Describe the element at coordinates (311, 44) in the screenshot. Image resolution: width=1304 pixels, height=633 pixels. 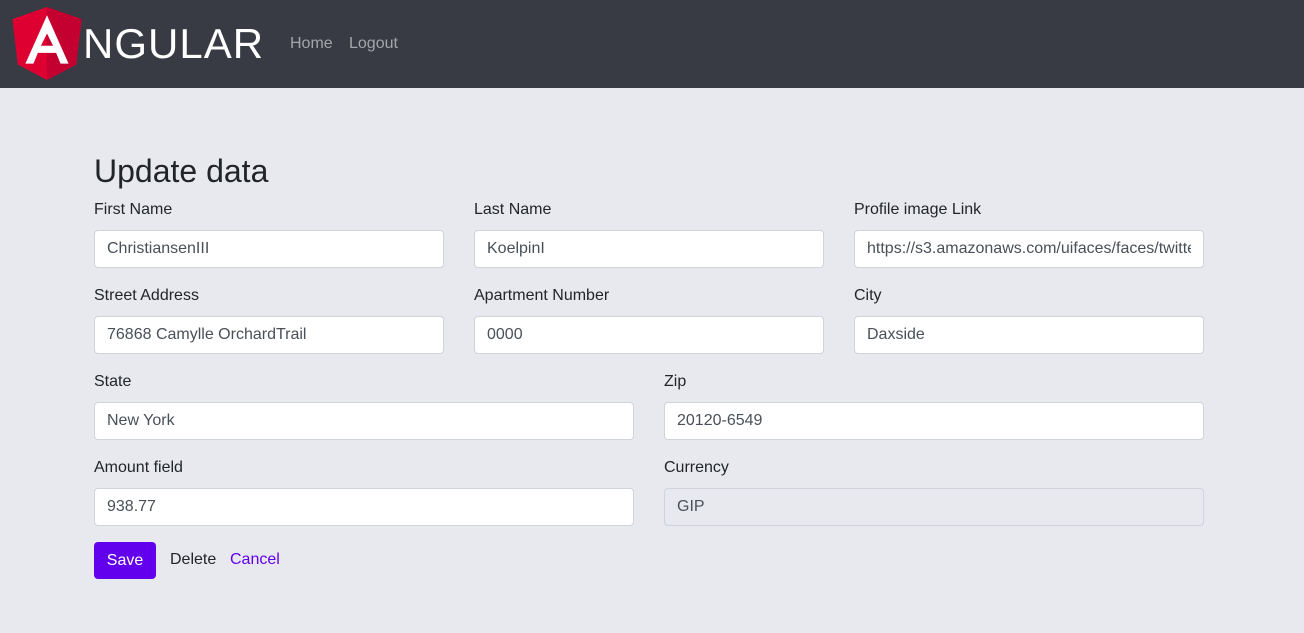
I see `nav-home-link: Home` at that location.